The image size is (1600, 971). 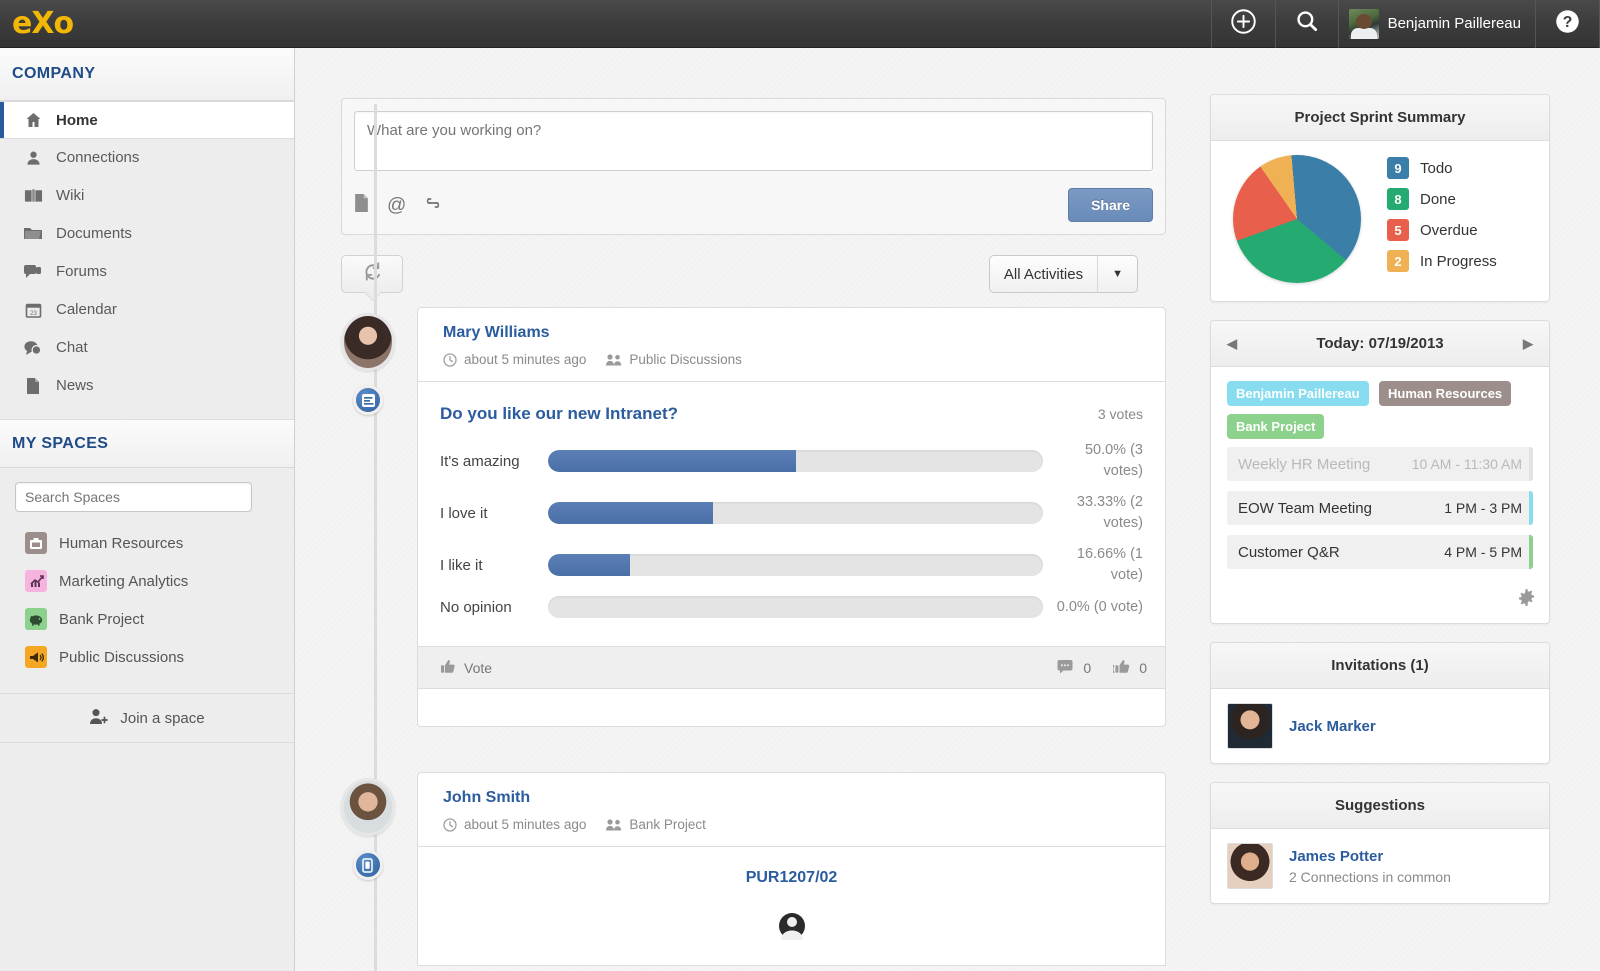 What do you see at coordinates (1109, 565) in the screenshot?
I see `poll-option-result: 16.66% (1 vote)` at bounding box center [1109, 565].